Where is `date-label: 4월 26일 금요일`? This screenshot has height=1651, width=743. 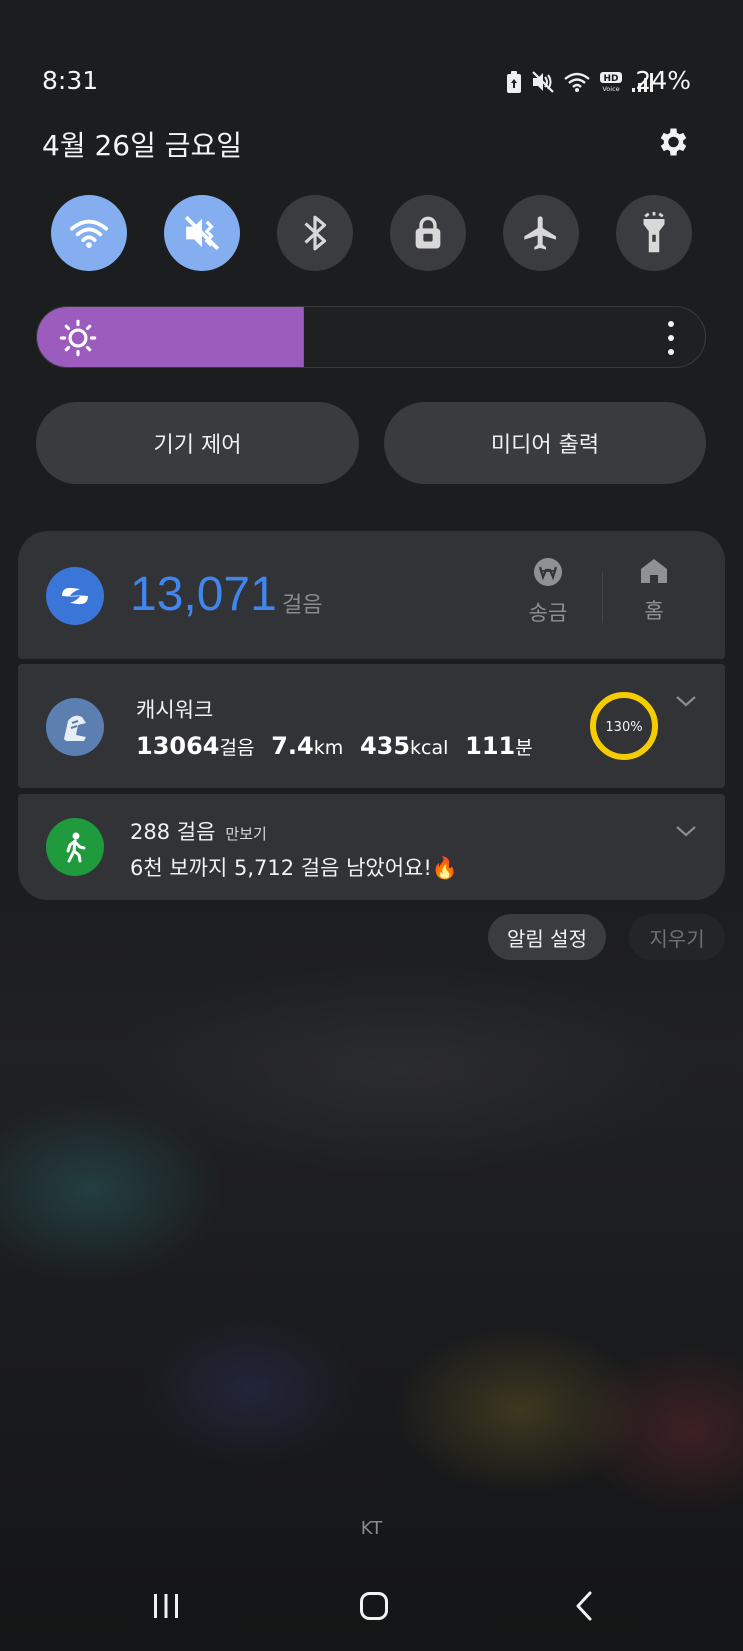
date-label: 4월 26일 금요일 is located at coordinates (142, 145).